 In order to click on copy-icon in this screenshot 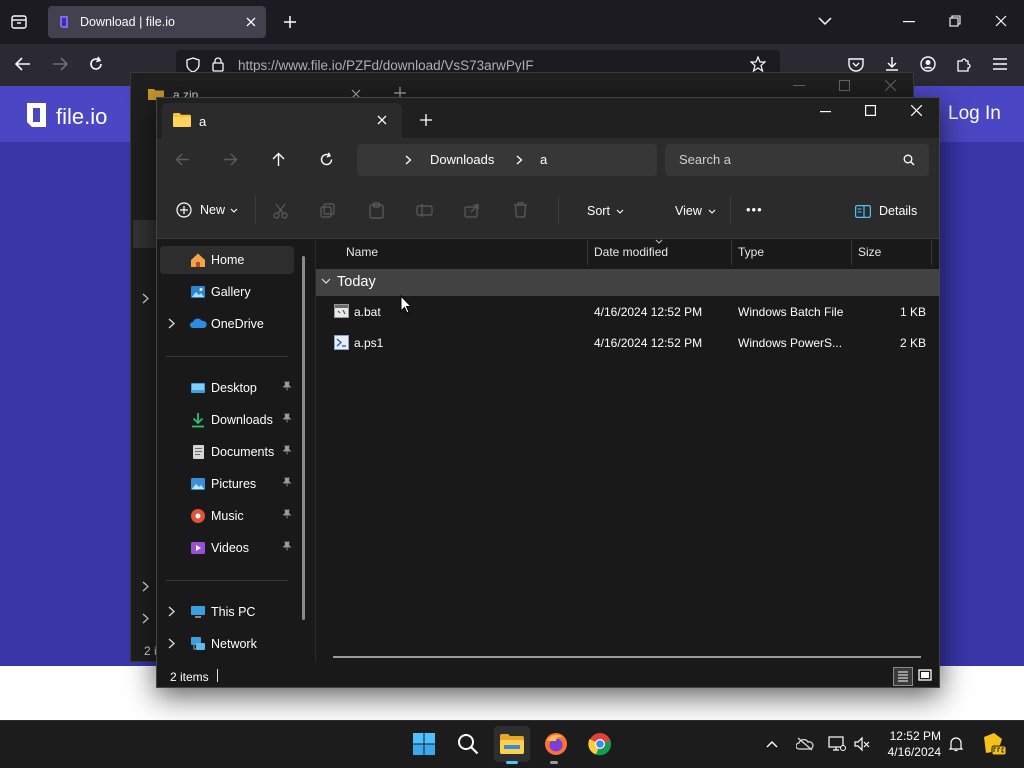, I will do `click(327, 210)`.